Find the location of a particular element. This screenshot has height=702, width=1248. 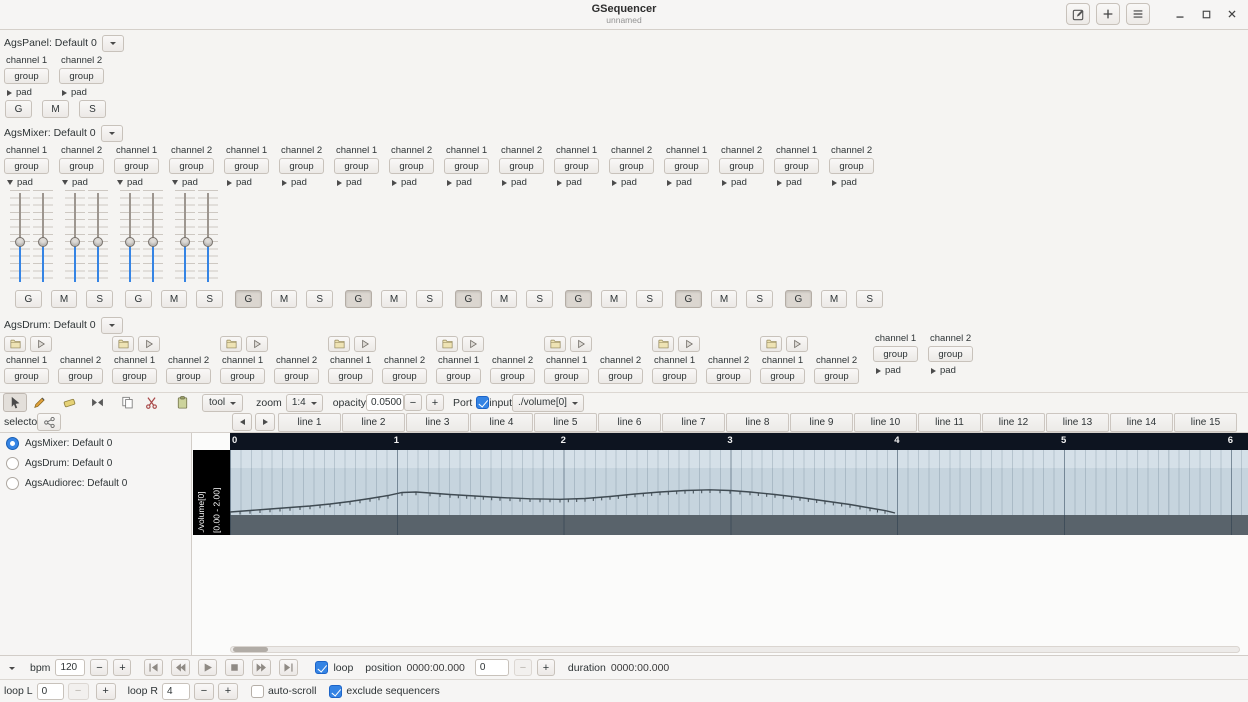

position-decrement-button: − is located at coordinates (522, 667).